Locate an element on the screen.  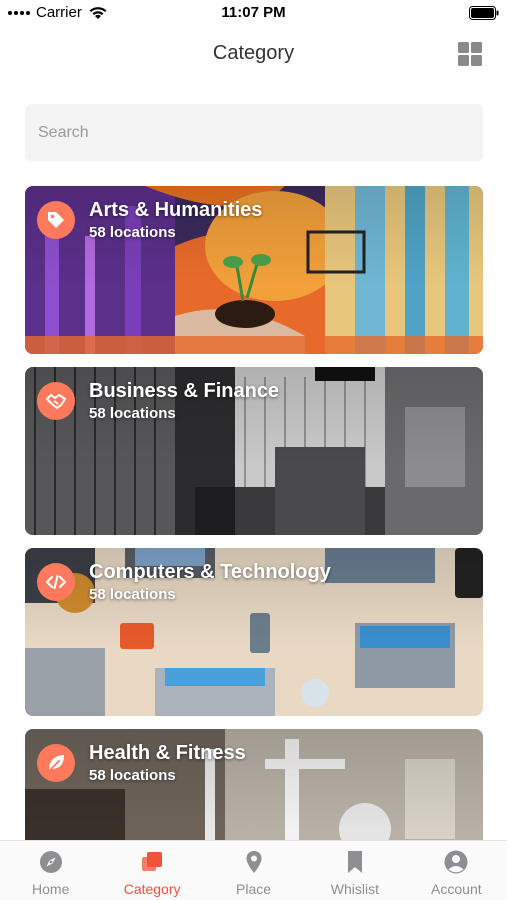
tab-label: Account is located at coordinates (456, 889).